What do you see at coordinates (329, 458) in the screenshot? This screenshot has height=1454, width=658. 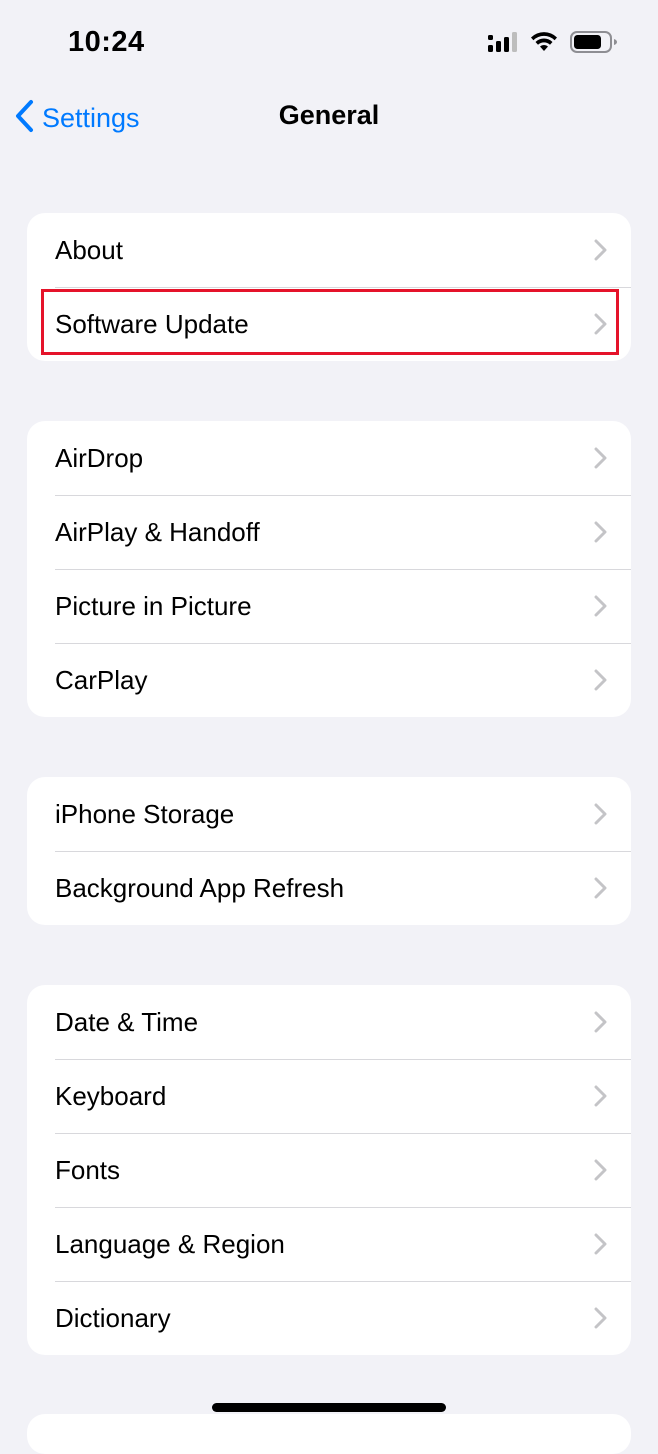 I see `row-airdrop: AirDrop` at bounding box center [329, 458].